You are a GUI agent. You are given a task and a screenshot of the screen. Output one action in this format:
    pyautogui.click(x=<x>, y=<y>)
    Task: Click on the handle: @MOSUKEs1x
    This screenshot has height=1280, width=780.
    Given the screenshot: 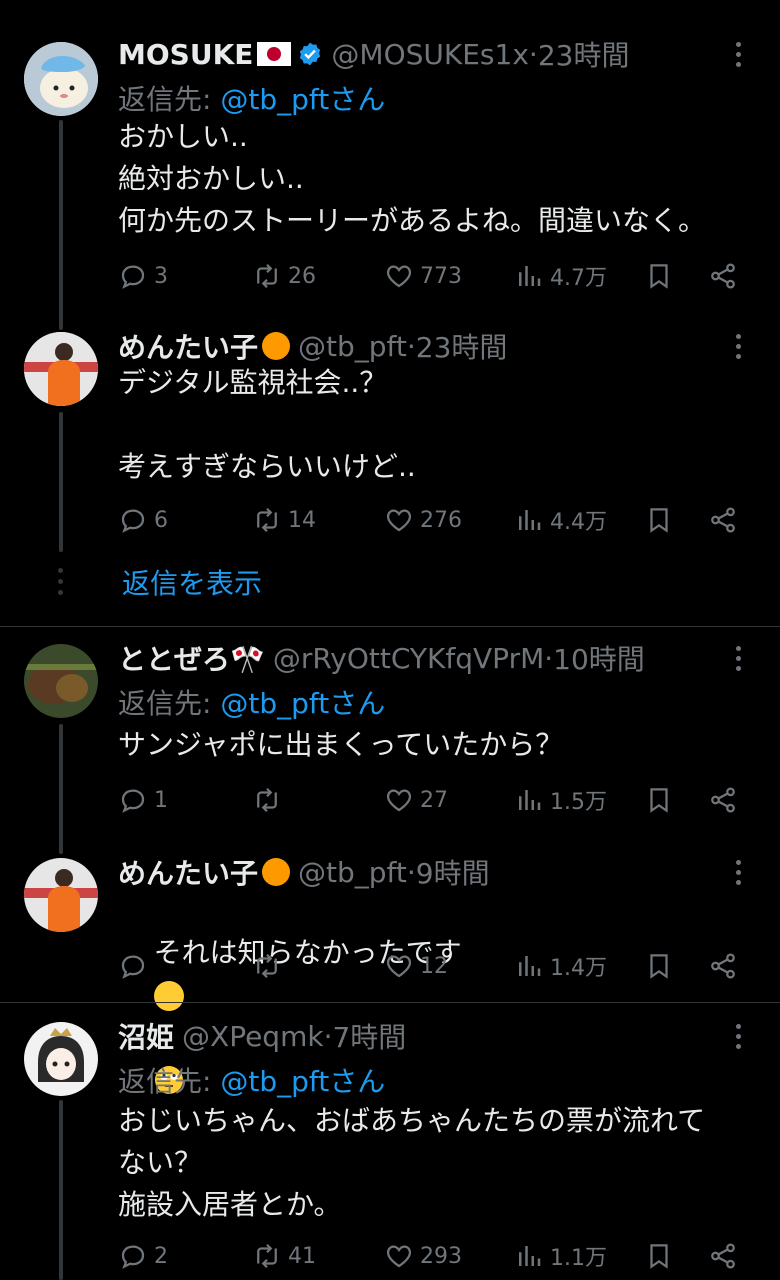 What is the action you would take?
    pyautogui.click(x=430, y=54)
    